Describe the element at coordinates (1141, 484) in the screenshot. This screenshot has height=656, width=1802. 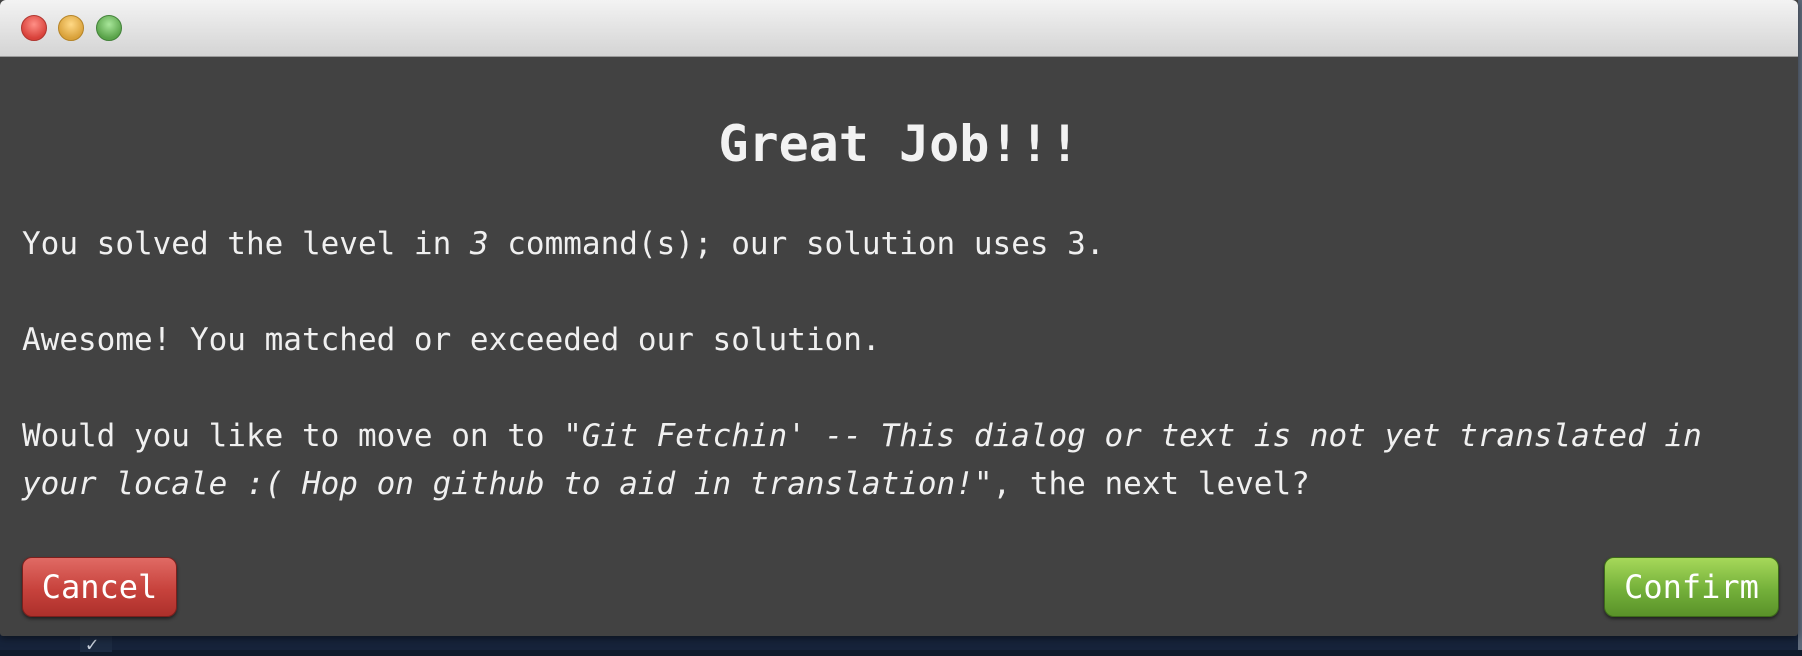
I see `next-level-suffix: ", the next level?` at that location.